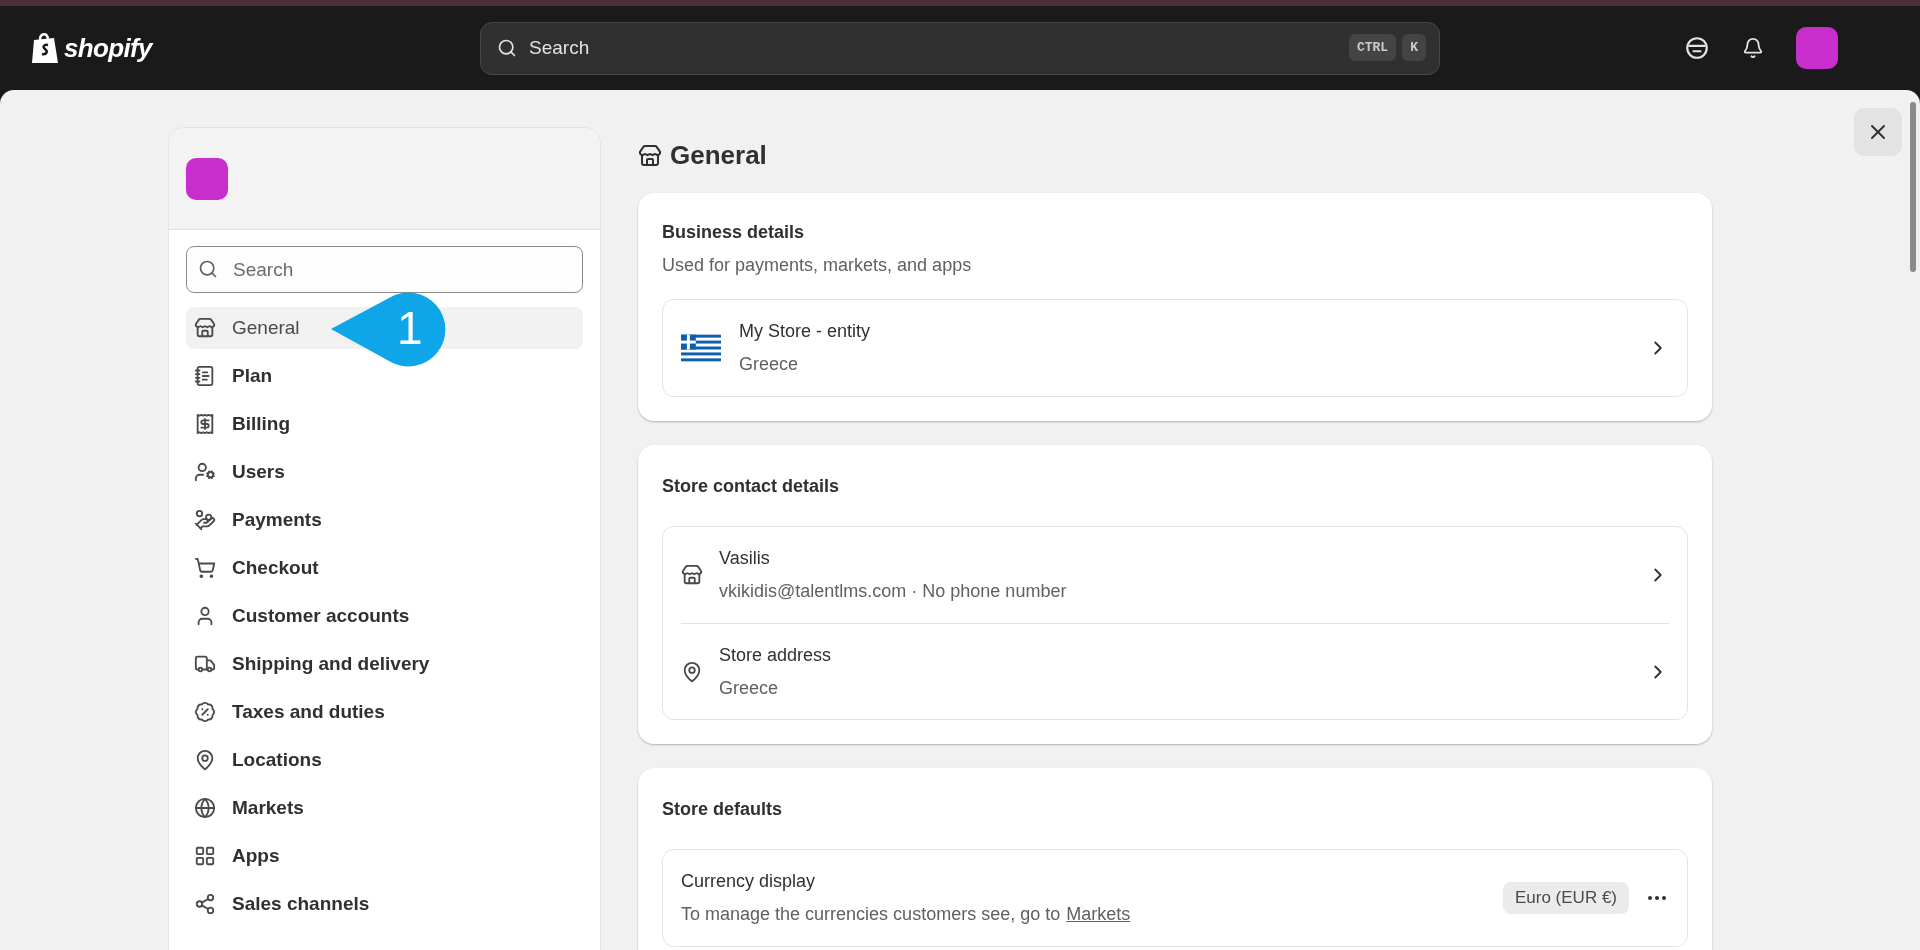 Image resolution: width=1920 pixels, height=950 pixels. I want to click on page-title: General, so click(718, 155).